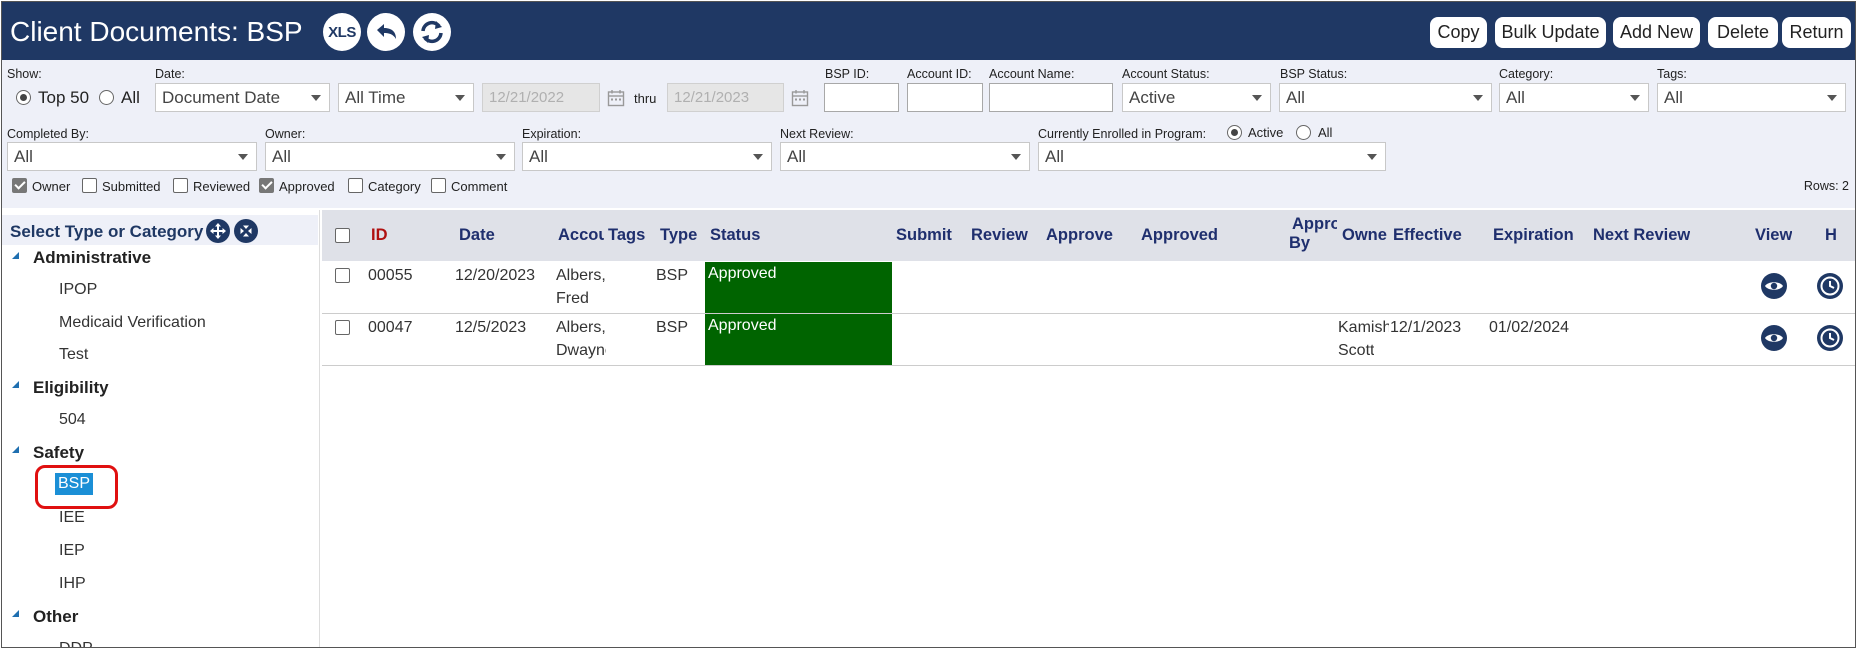 The height and width of the screenshot is (649, 1857). What do you see at coordinates (23, 97) in the screenshot?
I see `show-top50-radio` at bounding box center [23, 97].